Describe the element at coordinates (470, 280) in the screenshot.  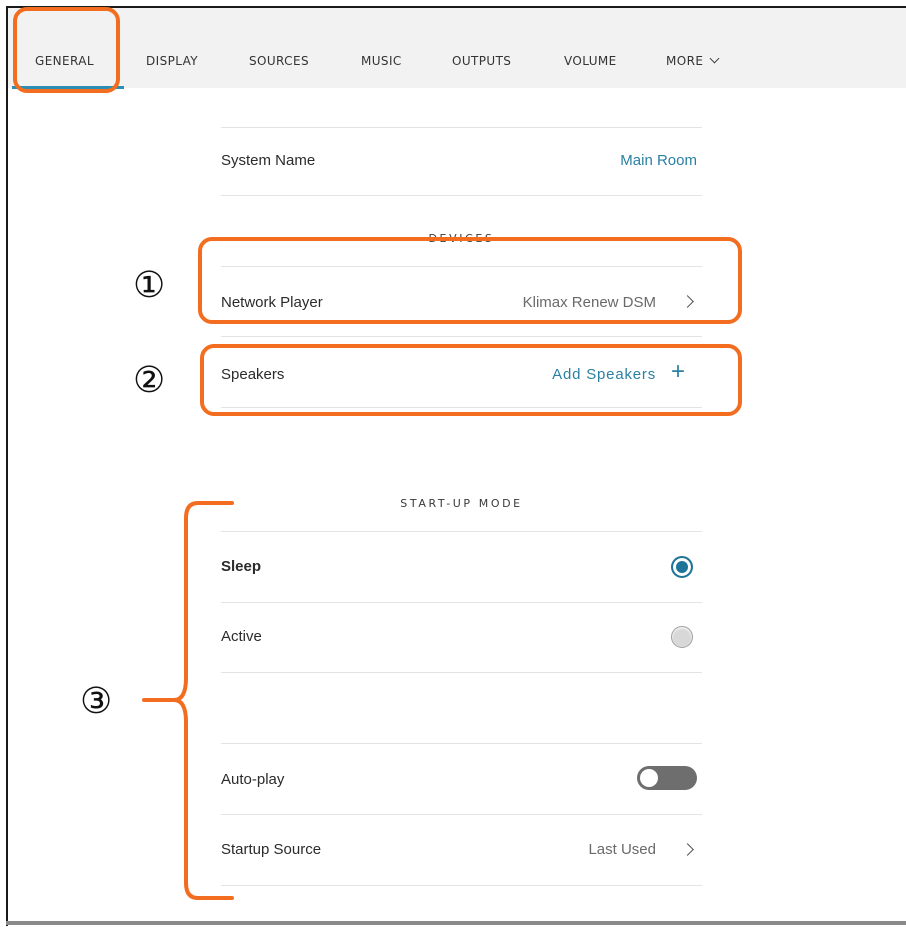
I see `callout-network-player` at that location.